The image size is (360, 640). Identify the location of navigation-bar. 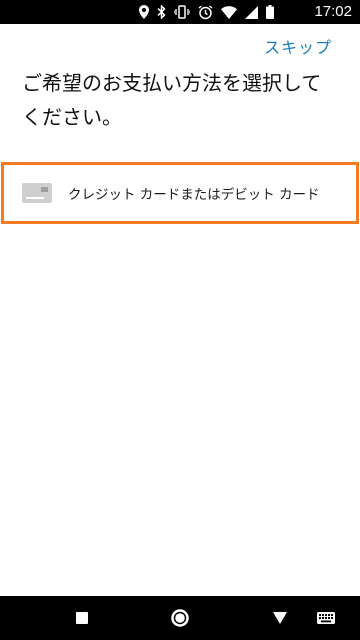
(180, 618).